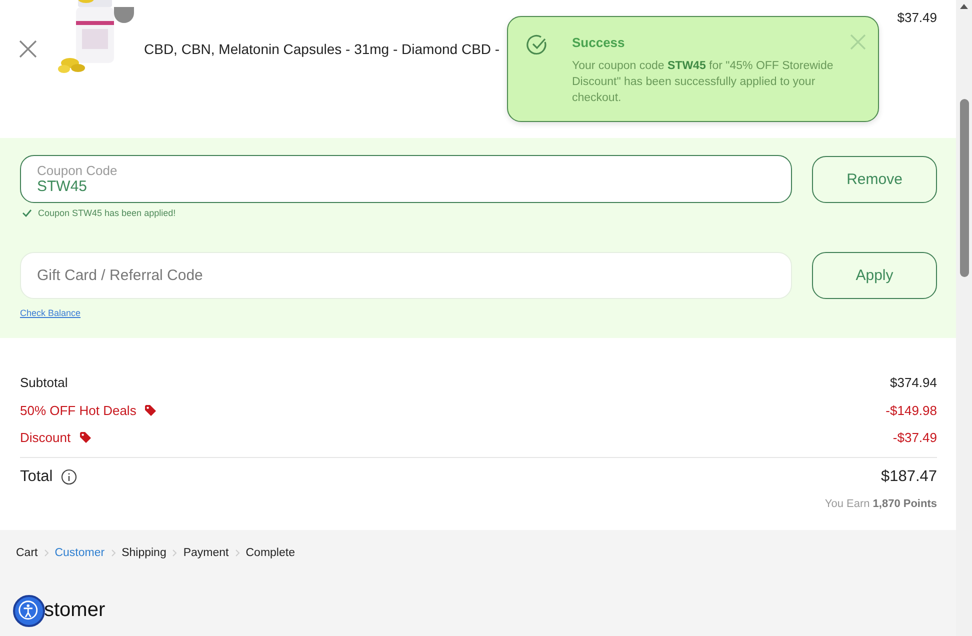  Describe the element at coordinates (75, 610) in the screenshot. I see `page-heading: stomer` at that location.